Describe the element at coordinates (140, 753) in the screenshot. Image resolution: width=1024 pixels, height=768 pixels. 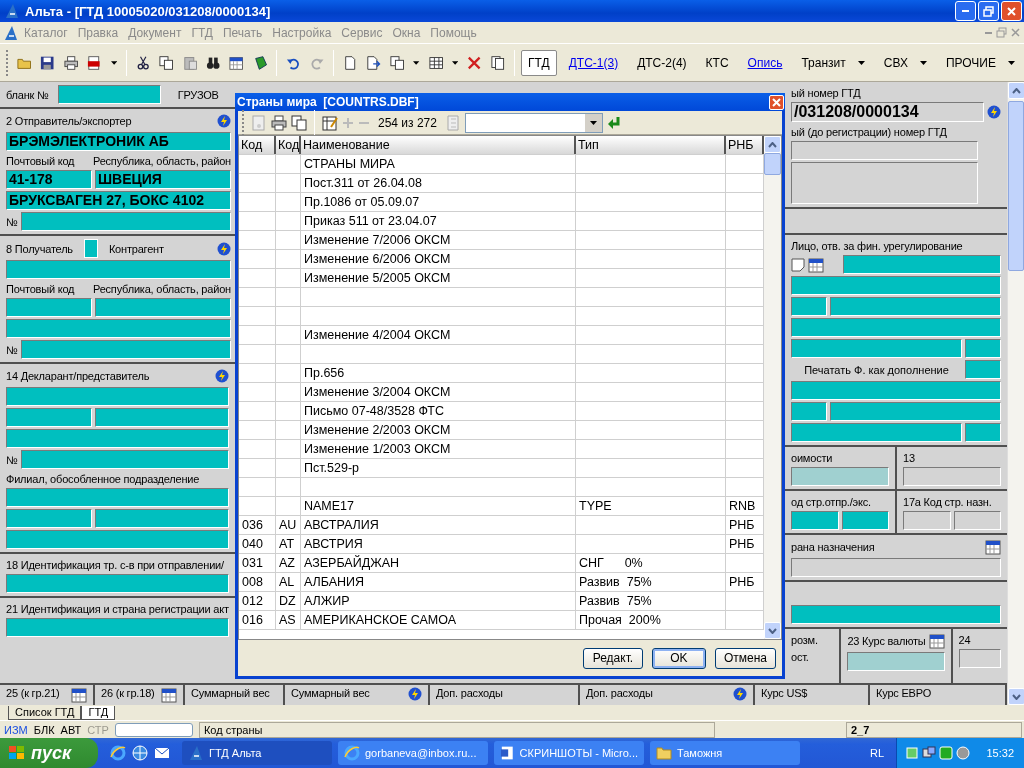
I see `globe-icon` at that location.